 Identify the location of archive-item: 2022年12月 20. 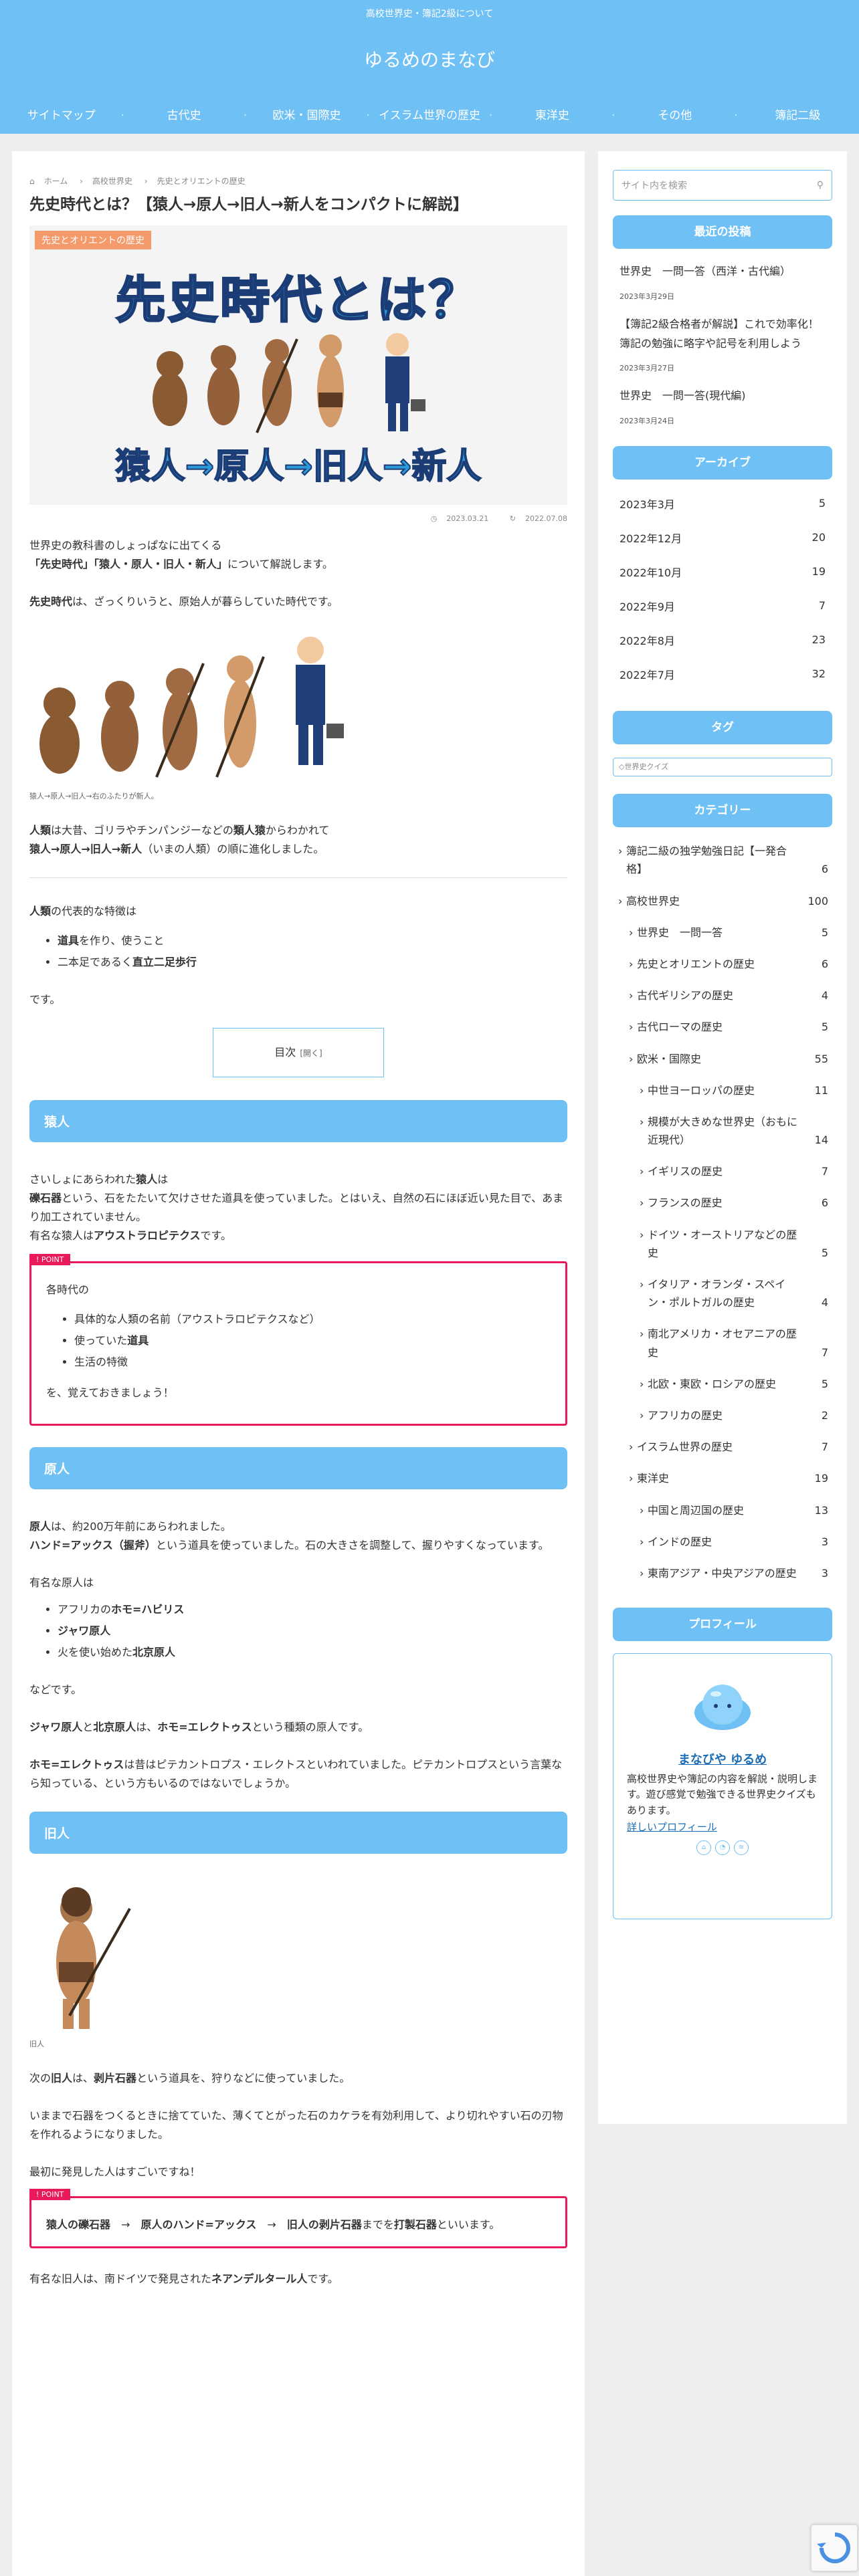
(723, 537).